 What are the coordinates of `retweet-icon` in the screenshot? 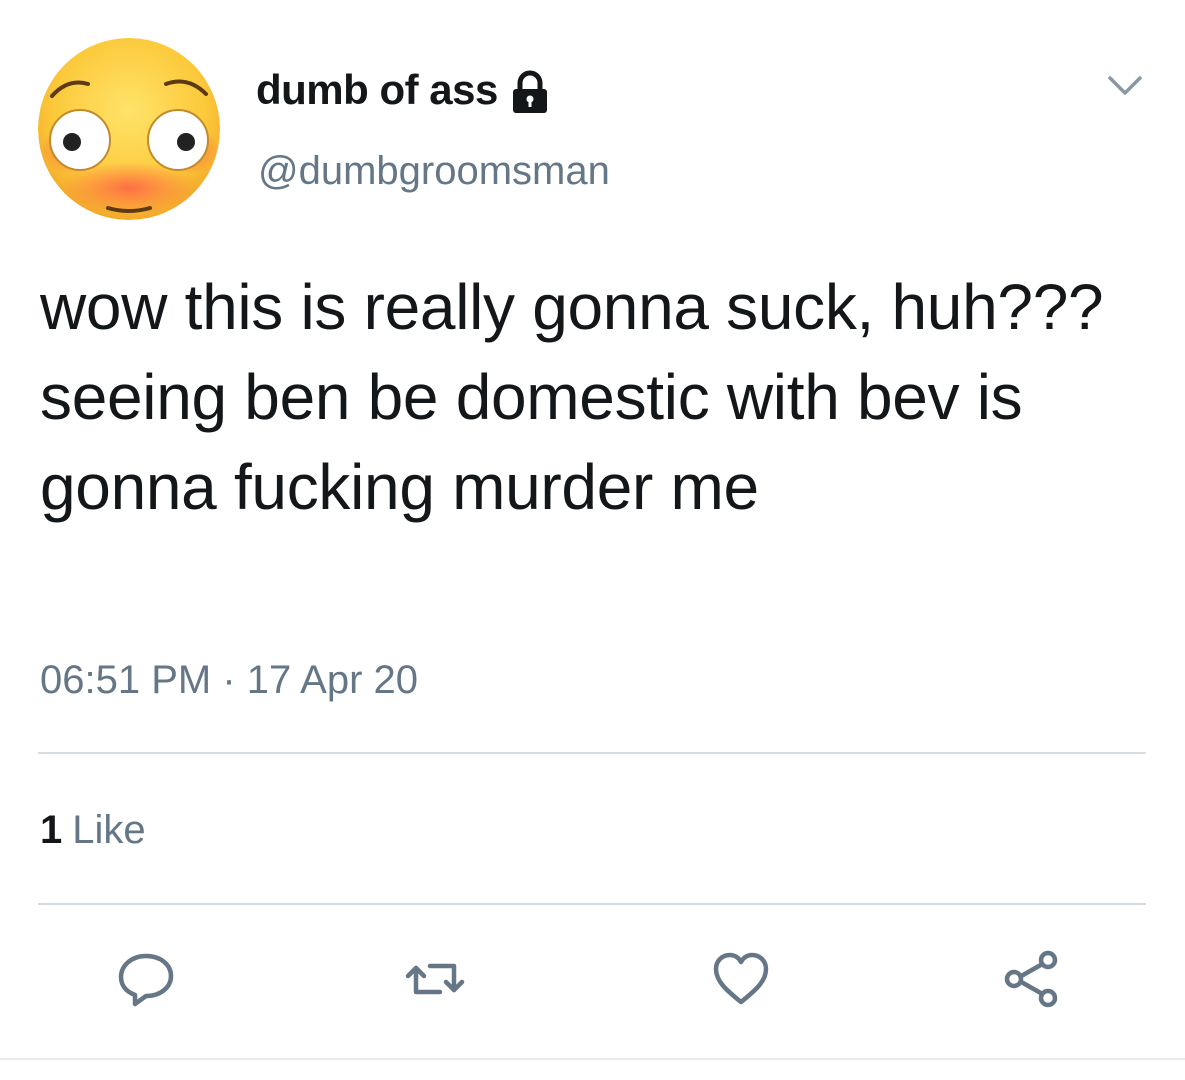 It's located at (435, 979).